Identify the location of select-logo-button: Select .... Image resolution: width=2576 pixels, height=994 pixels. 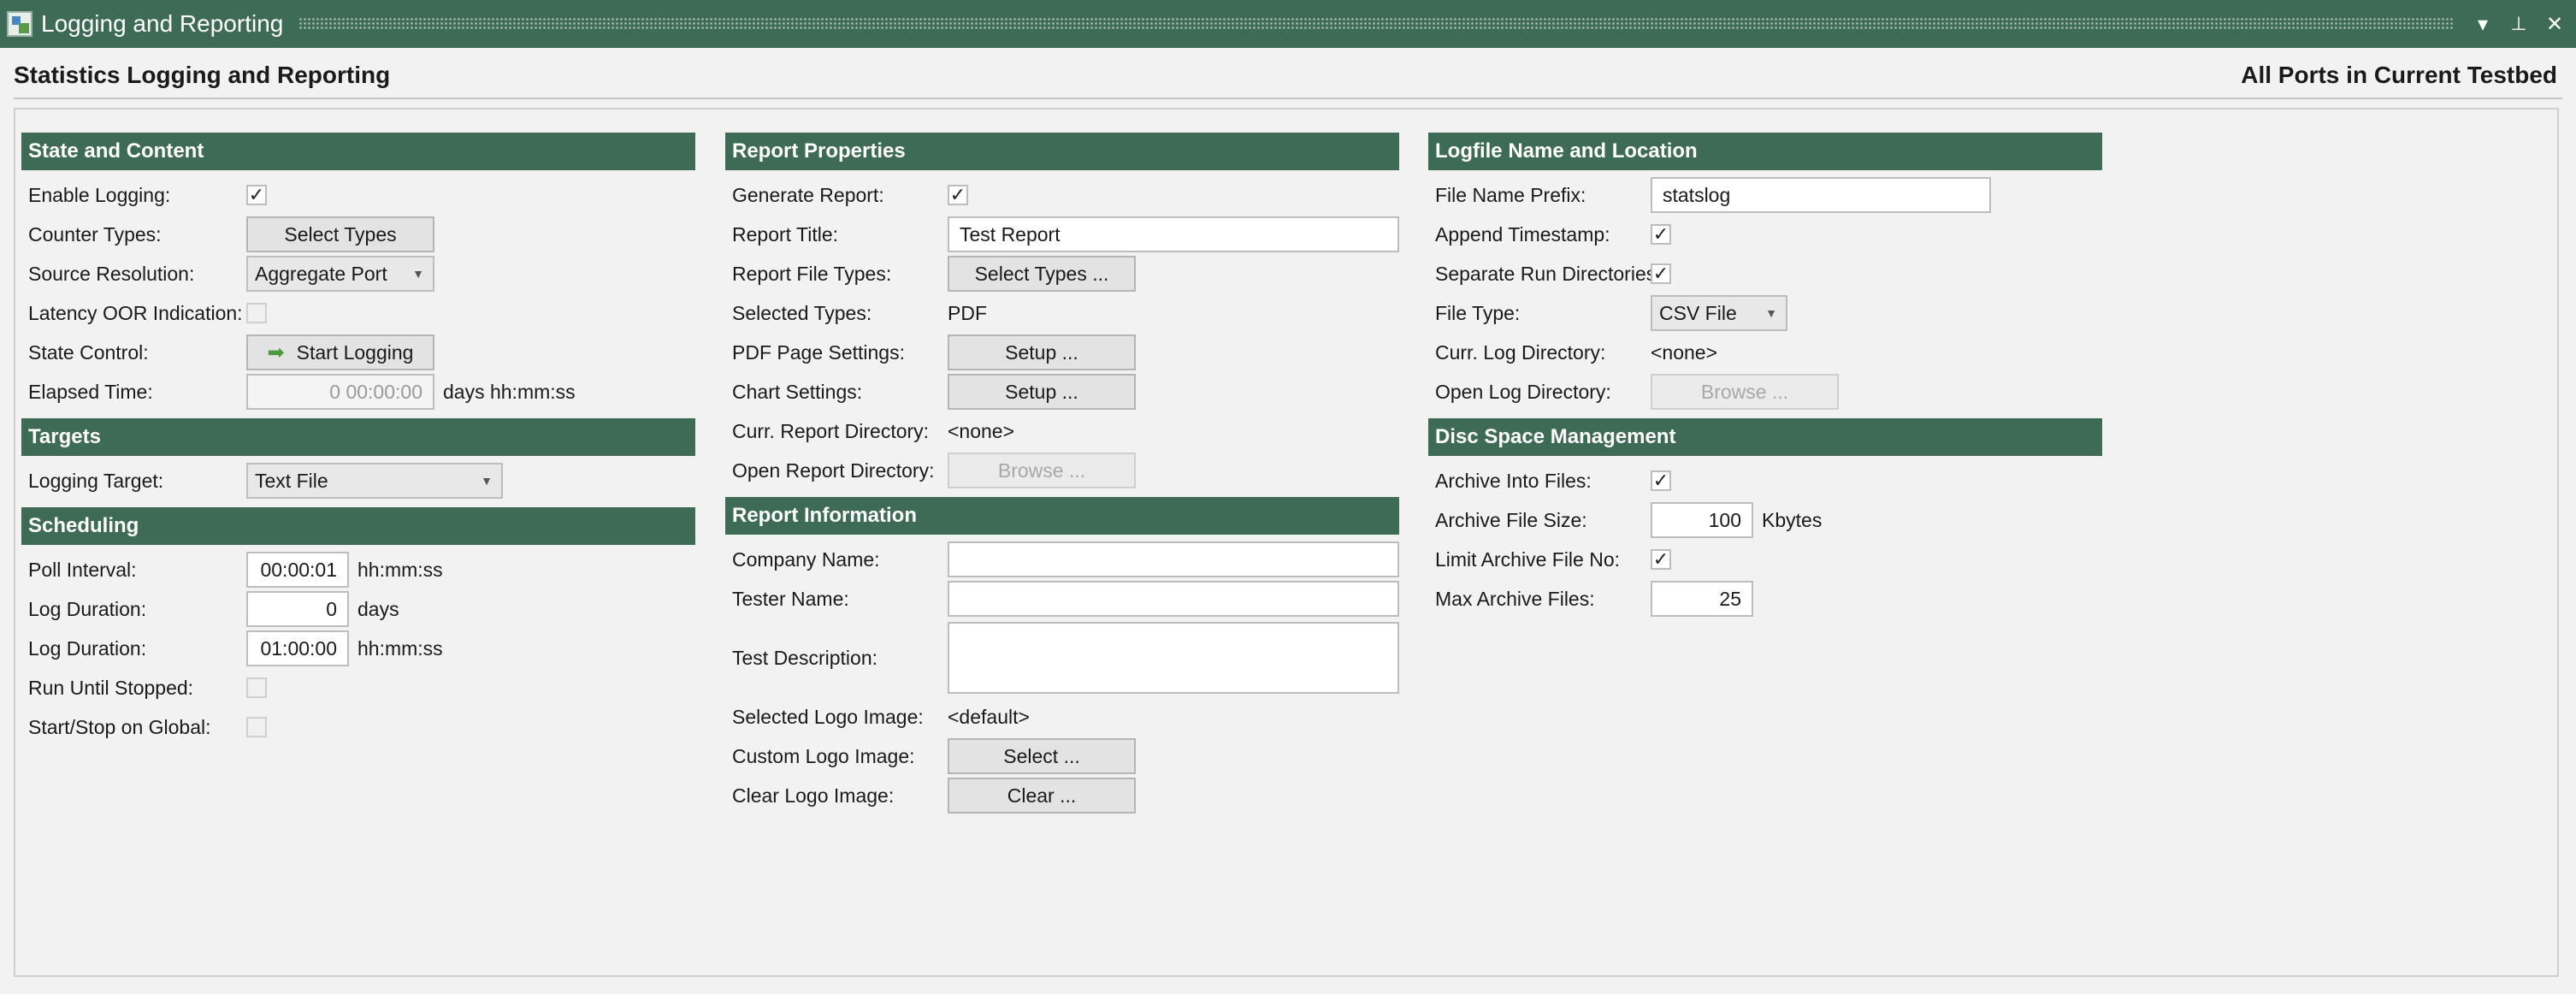
(1042, 756).